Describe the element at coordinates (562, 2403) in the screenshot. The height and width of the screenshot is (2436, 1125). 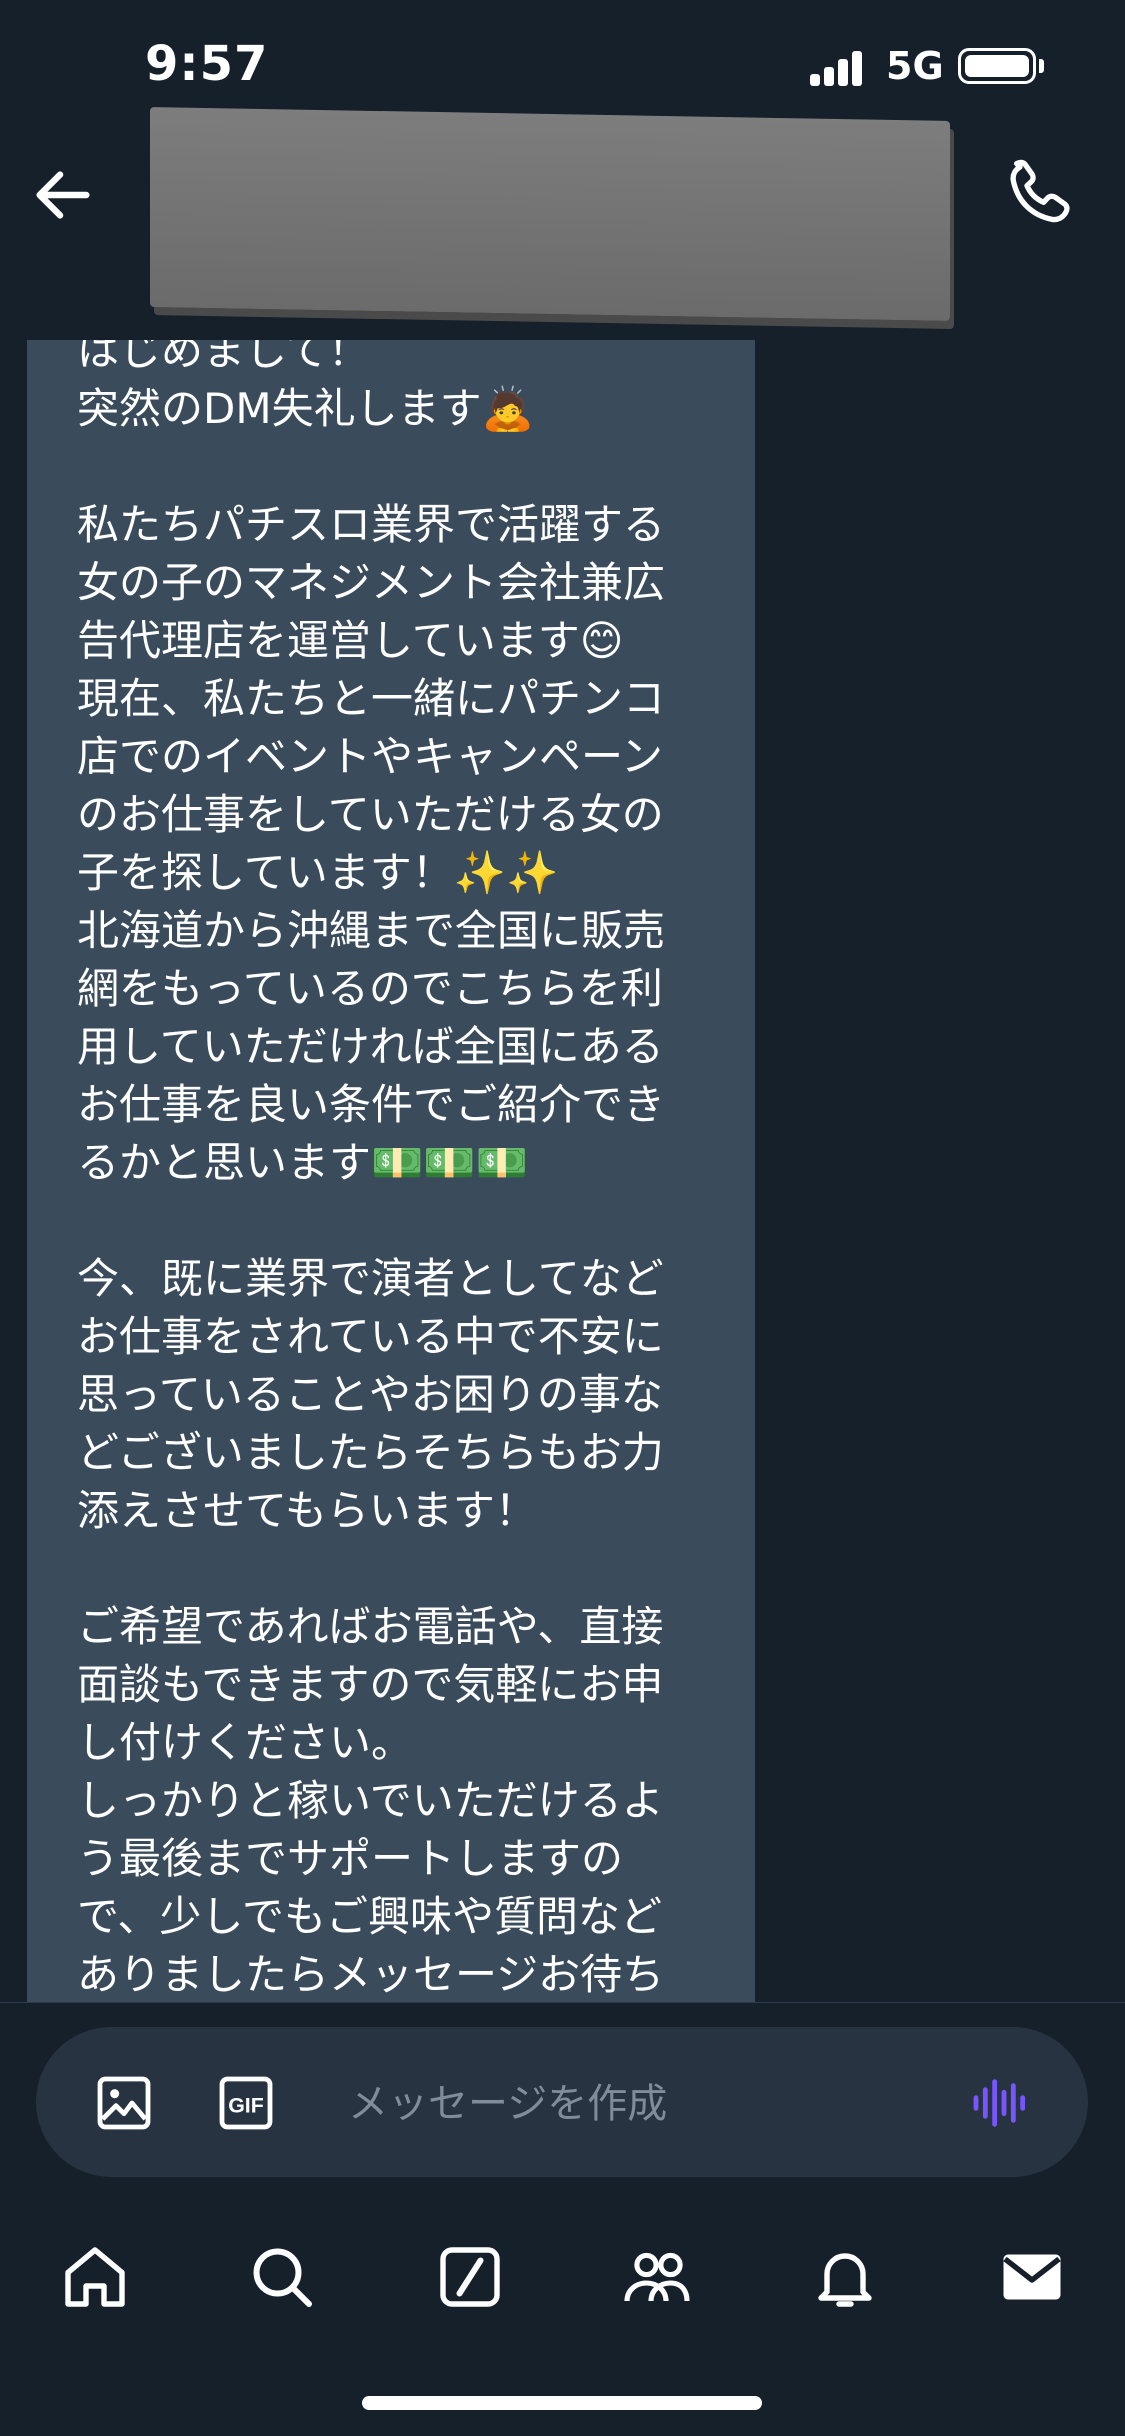
I see `home-indicator` at that location.